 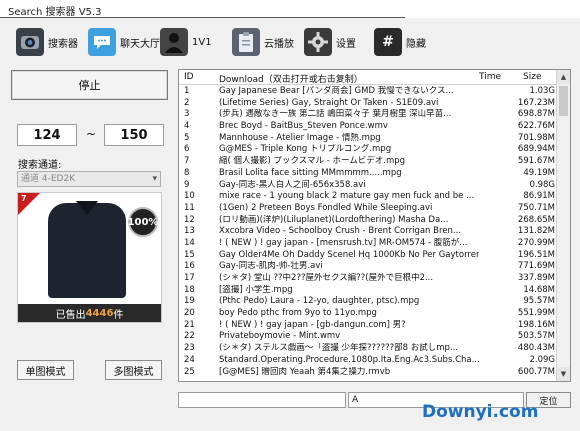 I want to click on title-bar: Search 搜索器 V5.3, so click(x=290, y=9).